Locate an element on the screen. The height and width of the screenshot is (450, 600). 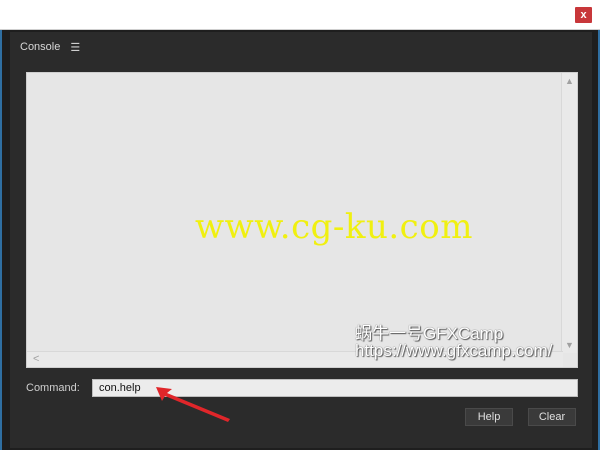
scroll-down-icon: ▼ is located at coordinates (569, 345).